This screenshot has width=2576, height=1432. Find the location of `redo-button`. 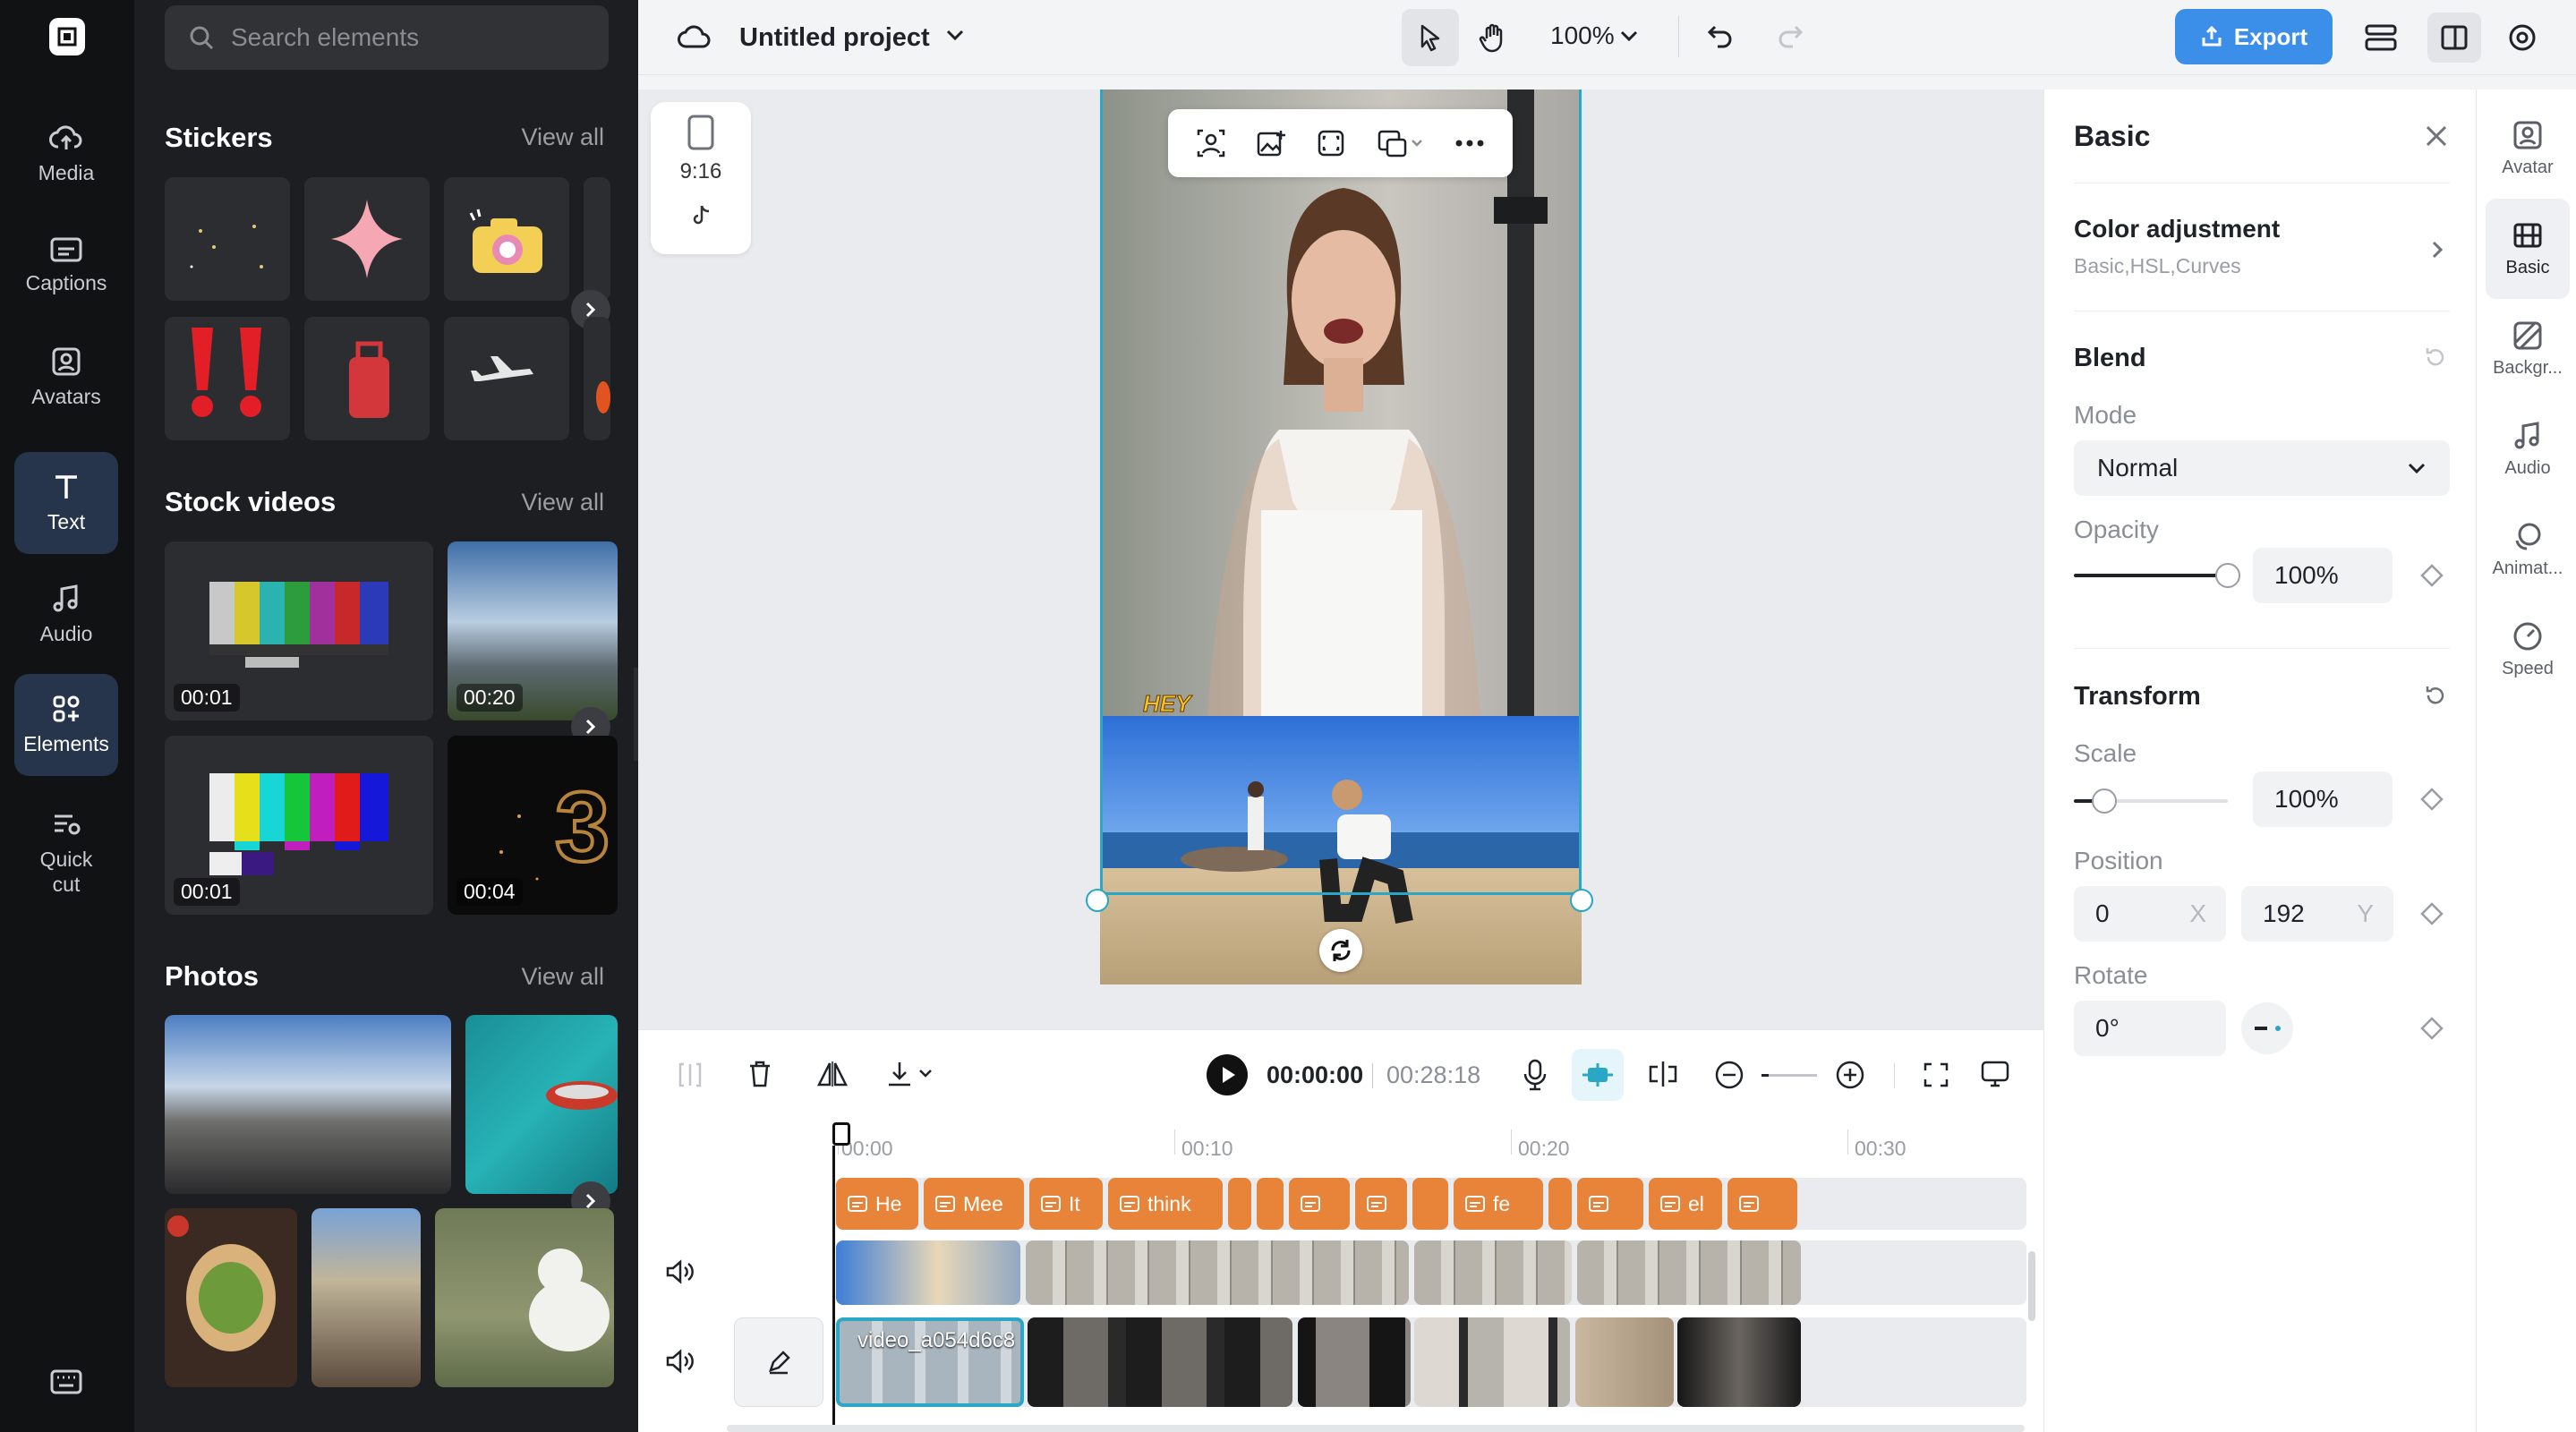

redo-button is located at coordinates (1790, 36).